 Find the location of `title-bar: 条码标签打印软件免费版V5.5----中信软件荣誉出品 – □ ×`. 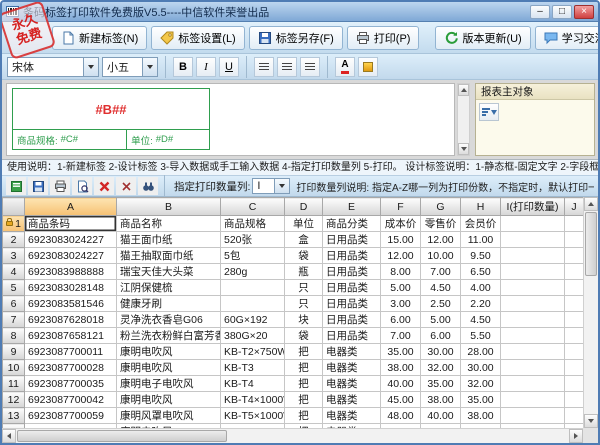

title-bar: 条码标签打印软件免费版V5.5----中信软件荣誉出品 – □ × is located at coordinates (300, 12).